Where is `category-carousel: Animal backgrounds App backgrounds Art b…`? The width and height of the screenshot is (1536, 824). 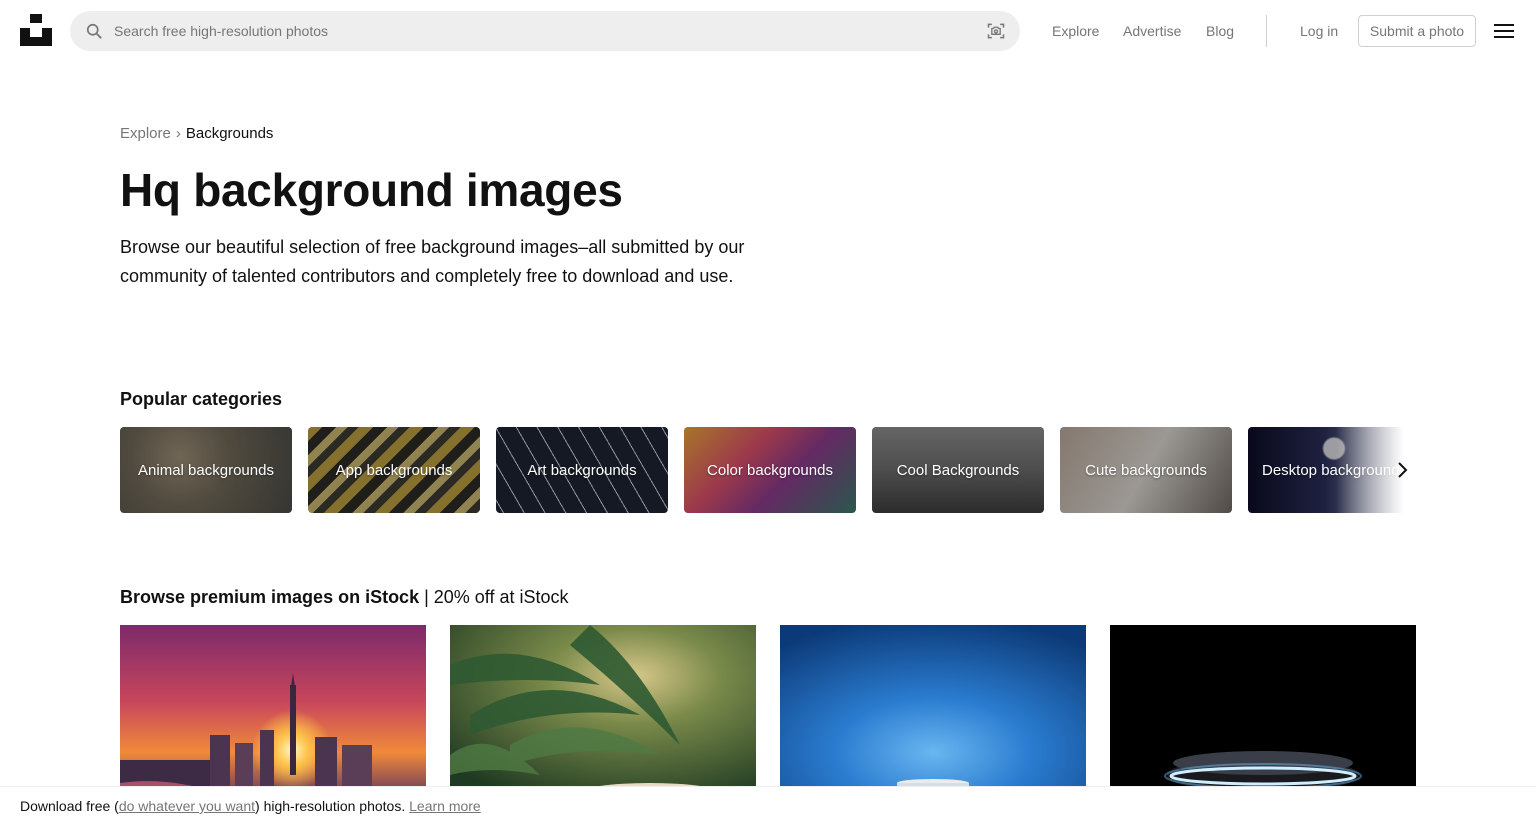 category-carousel: Animal backgrounds App backgrounds Art b… is located at coordinates (768, 470).